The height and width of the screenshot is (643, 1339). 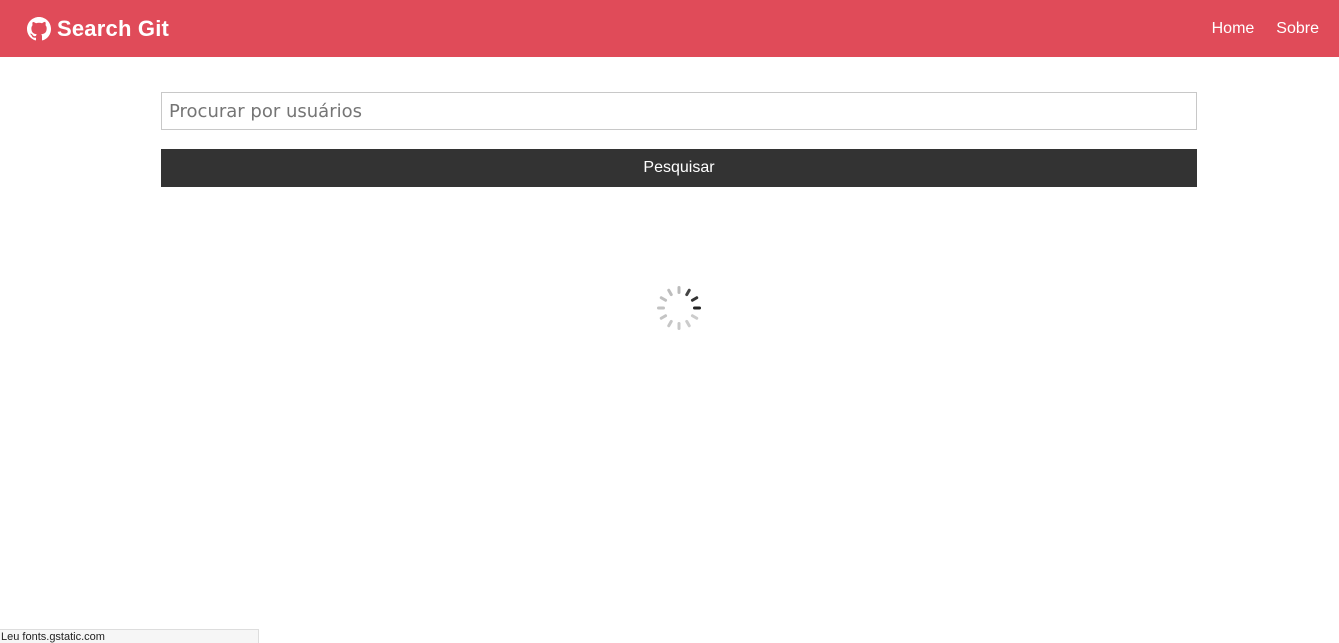 What do you see at coordinates (669, 28) in the screenshot?
I see `navbar: Search Git Home Sobre` at bounding box center [669, 28].